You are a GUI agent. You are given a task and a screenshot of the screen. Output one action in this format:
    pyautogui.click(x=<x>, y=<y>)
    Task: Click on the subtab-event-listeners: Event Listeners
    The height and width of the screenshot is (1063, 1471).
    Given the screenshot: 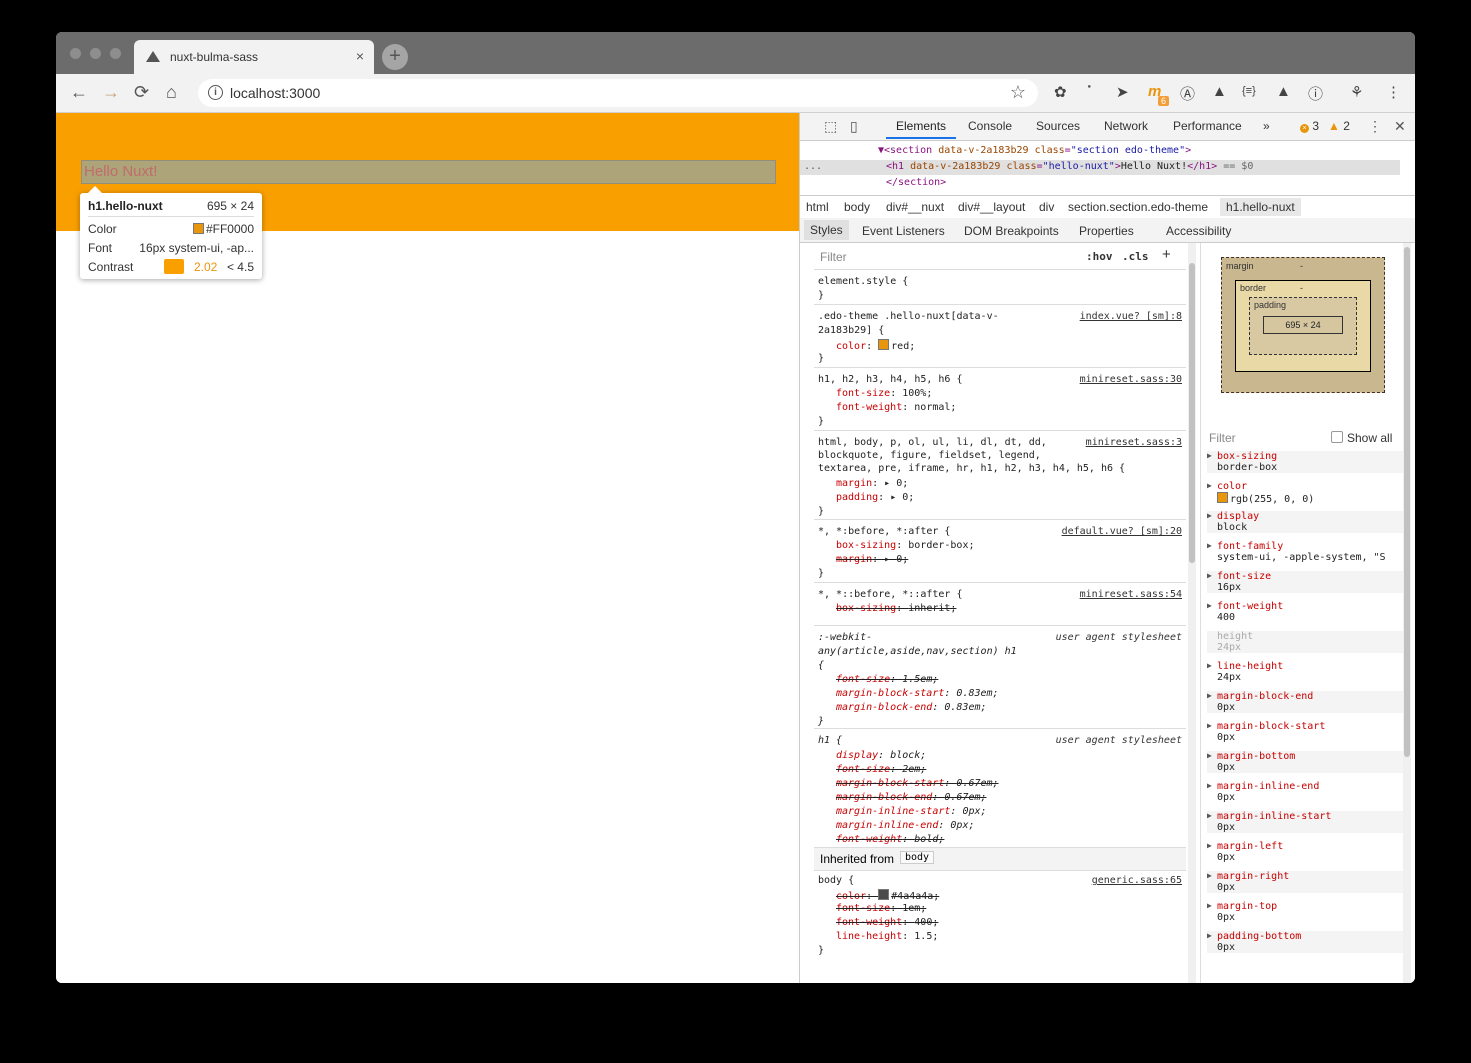 What is the action you would take?
    pyautogui.click(x=903, y=231)
    